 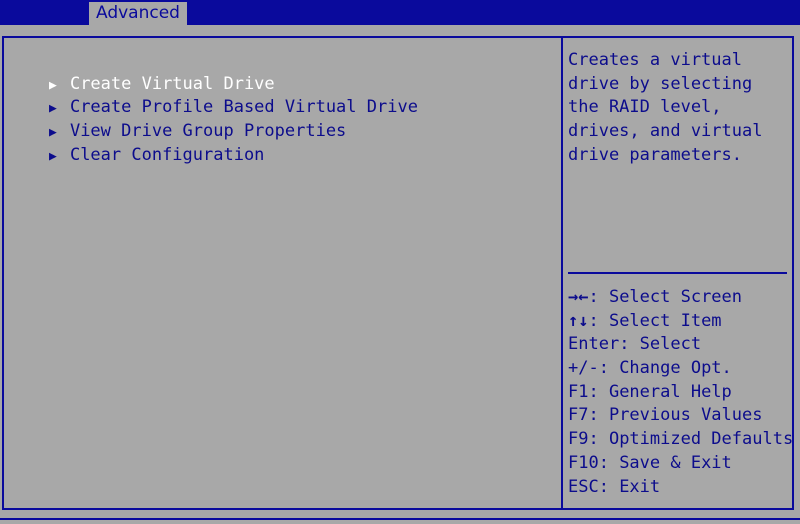 I want to click on menu-item-label: Create Virtual Drive, so click(x=172, y=83).